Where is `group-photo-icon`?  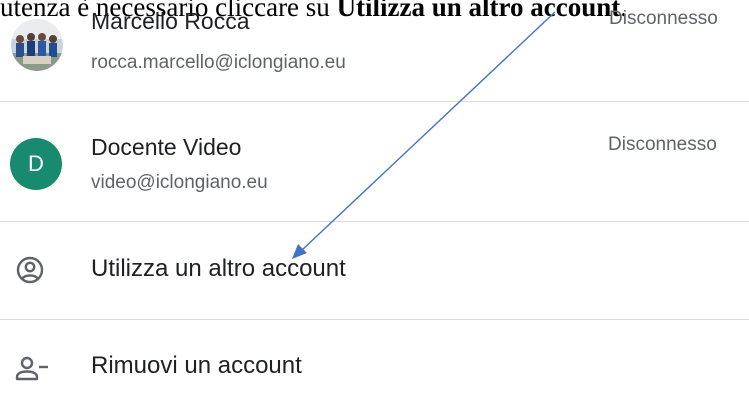
group-photo-icon is located at coordinates (37, 45).